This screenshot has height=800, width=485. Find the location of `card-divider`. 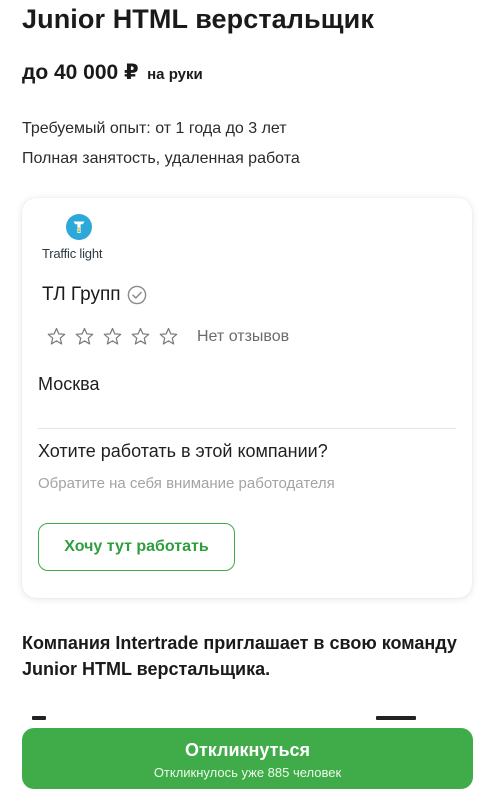

card-divider is located at coordinates (247, 428).